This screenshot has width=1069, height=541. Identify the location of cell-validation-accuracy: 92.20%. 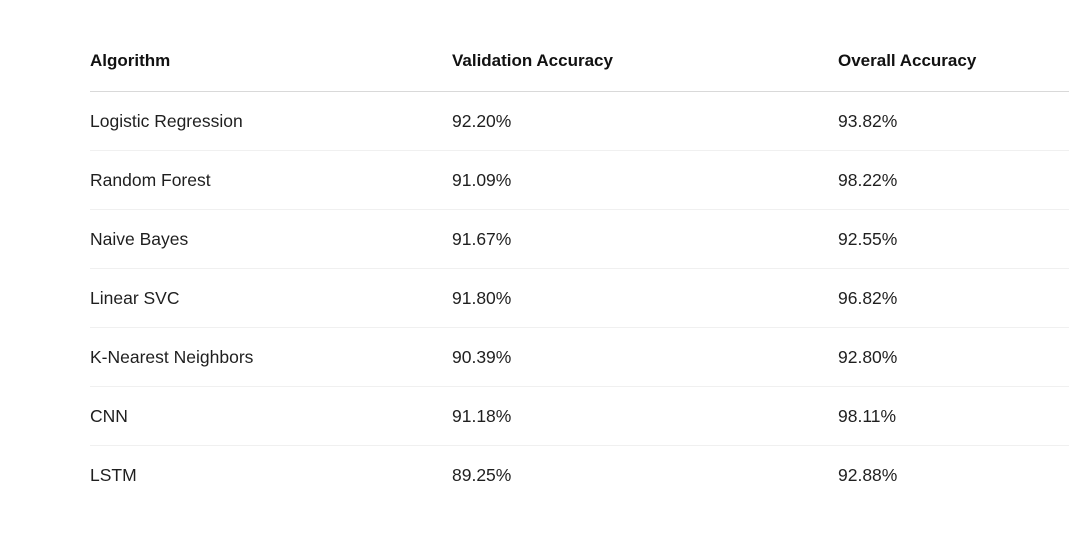
(645, 121).